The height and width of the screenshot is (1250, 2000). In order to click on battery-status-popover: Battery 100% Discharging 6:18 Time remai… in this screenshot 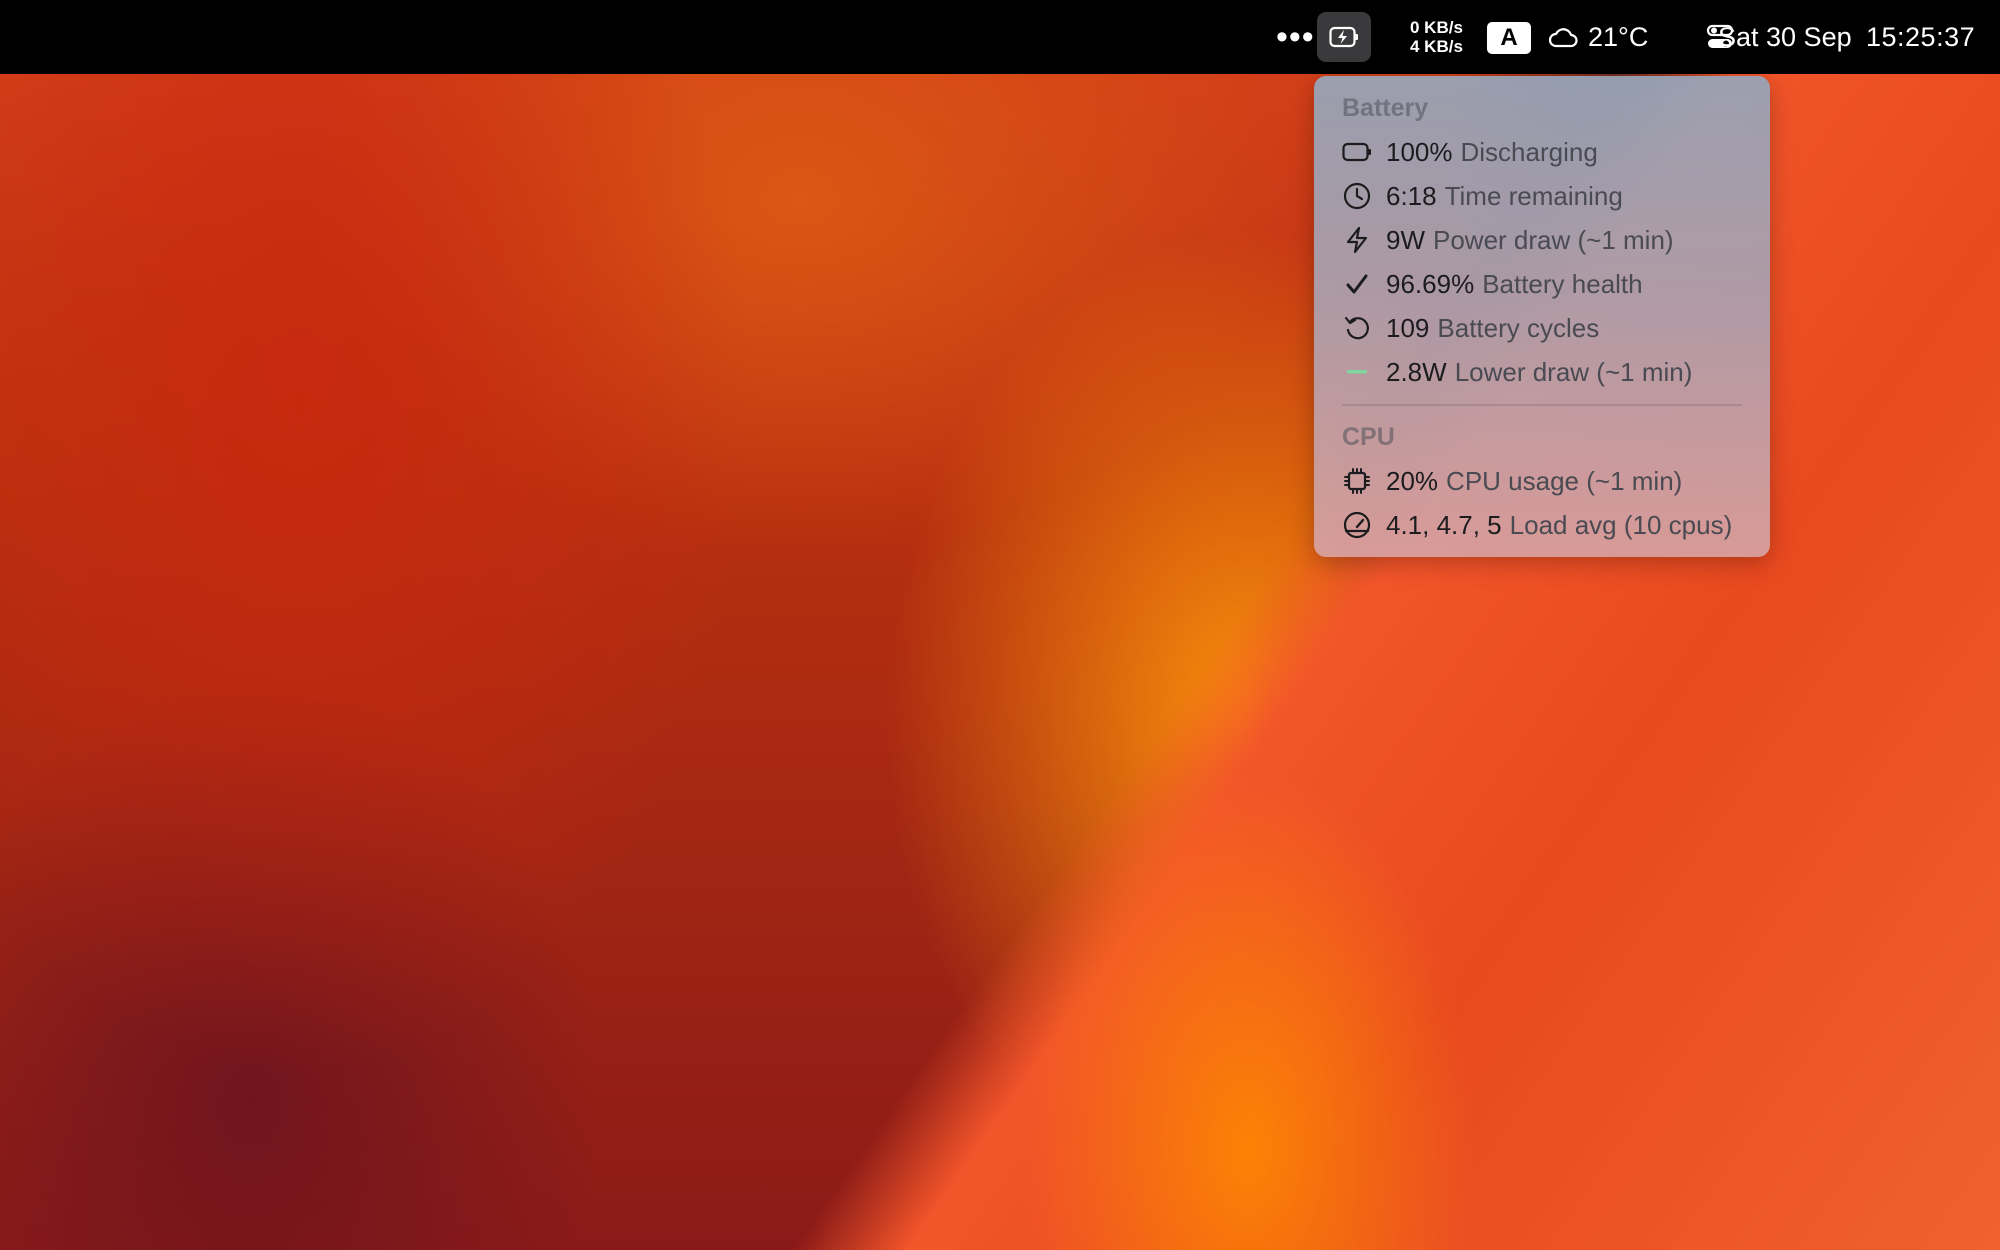, I will do `click(1542, 316)`.